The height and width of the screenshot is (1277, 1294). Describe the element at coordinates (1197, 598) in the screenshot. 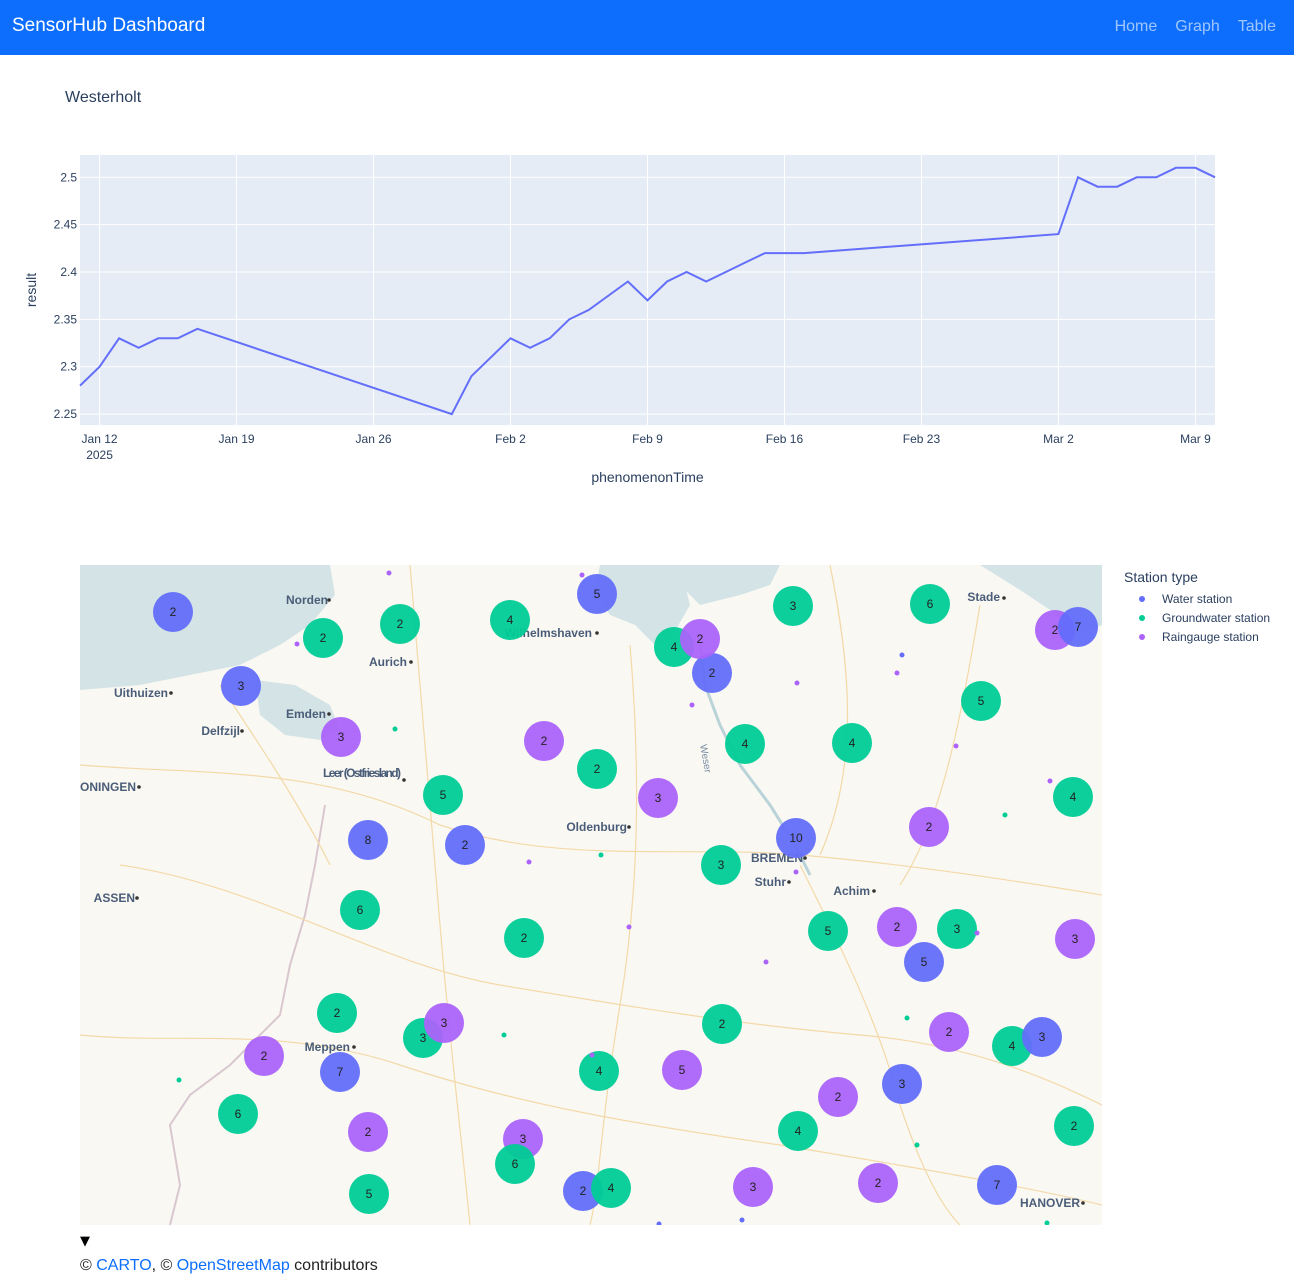

I see `legend-item-water: Water station` at that location.